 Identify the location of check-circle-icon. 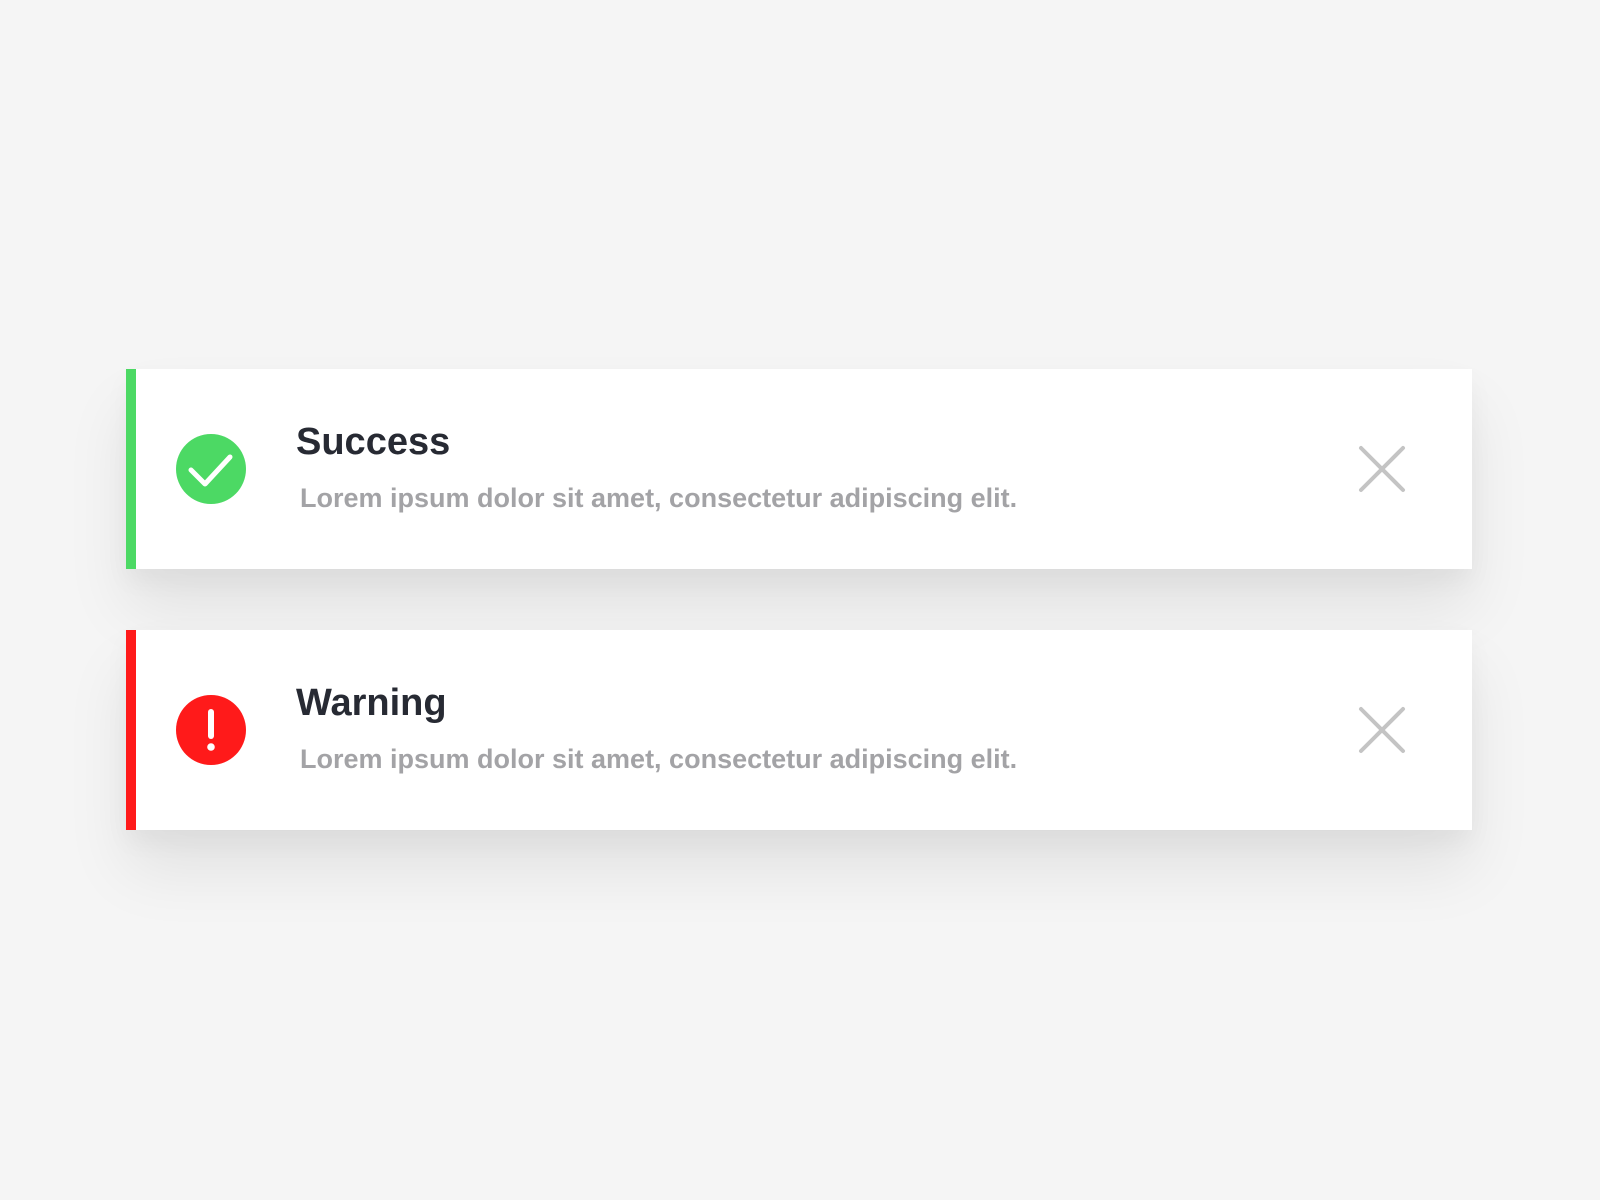
(211, 469).